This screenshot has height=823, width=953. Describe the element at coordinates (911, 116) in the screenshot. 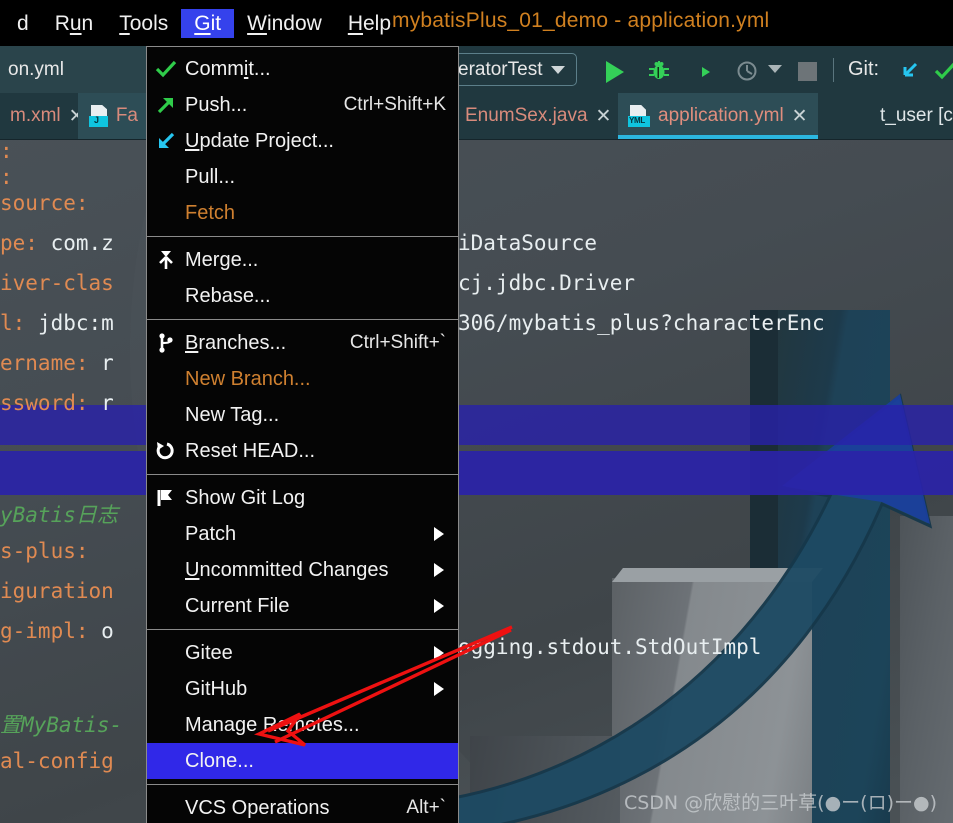

I see `tab-t-user: t_user [c` at that location.